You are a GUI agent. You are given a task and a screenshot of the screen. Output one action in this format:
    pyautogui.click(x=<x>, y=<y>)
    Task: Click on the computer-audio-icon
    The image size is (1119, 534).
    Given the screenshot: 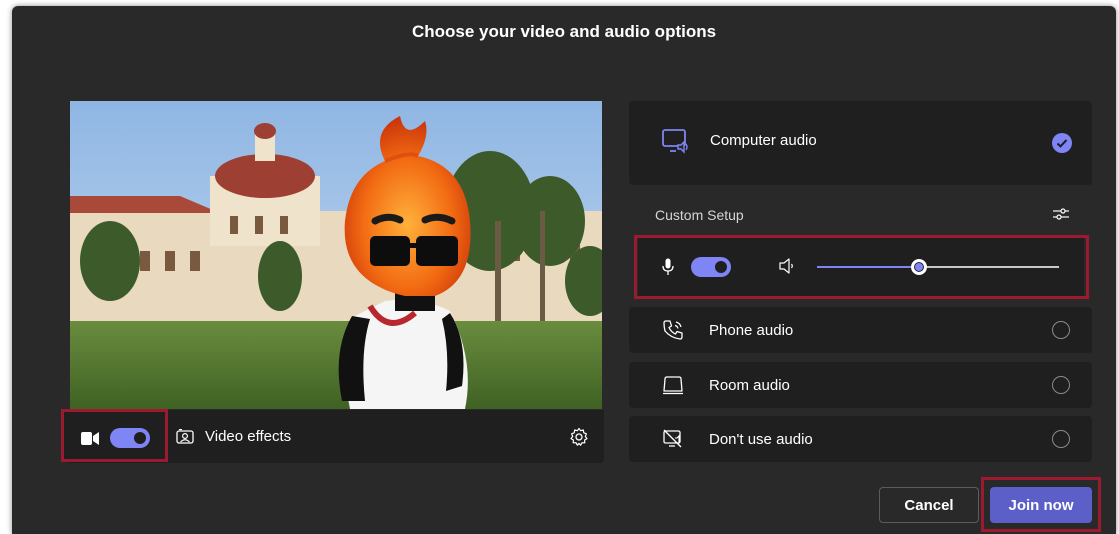 What is the action you would take?
    pyautogui.click(x=675, y=141)
    